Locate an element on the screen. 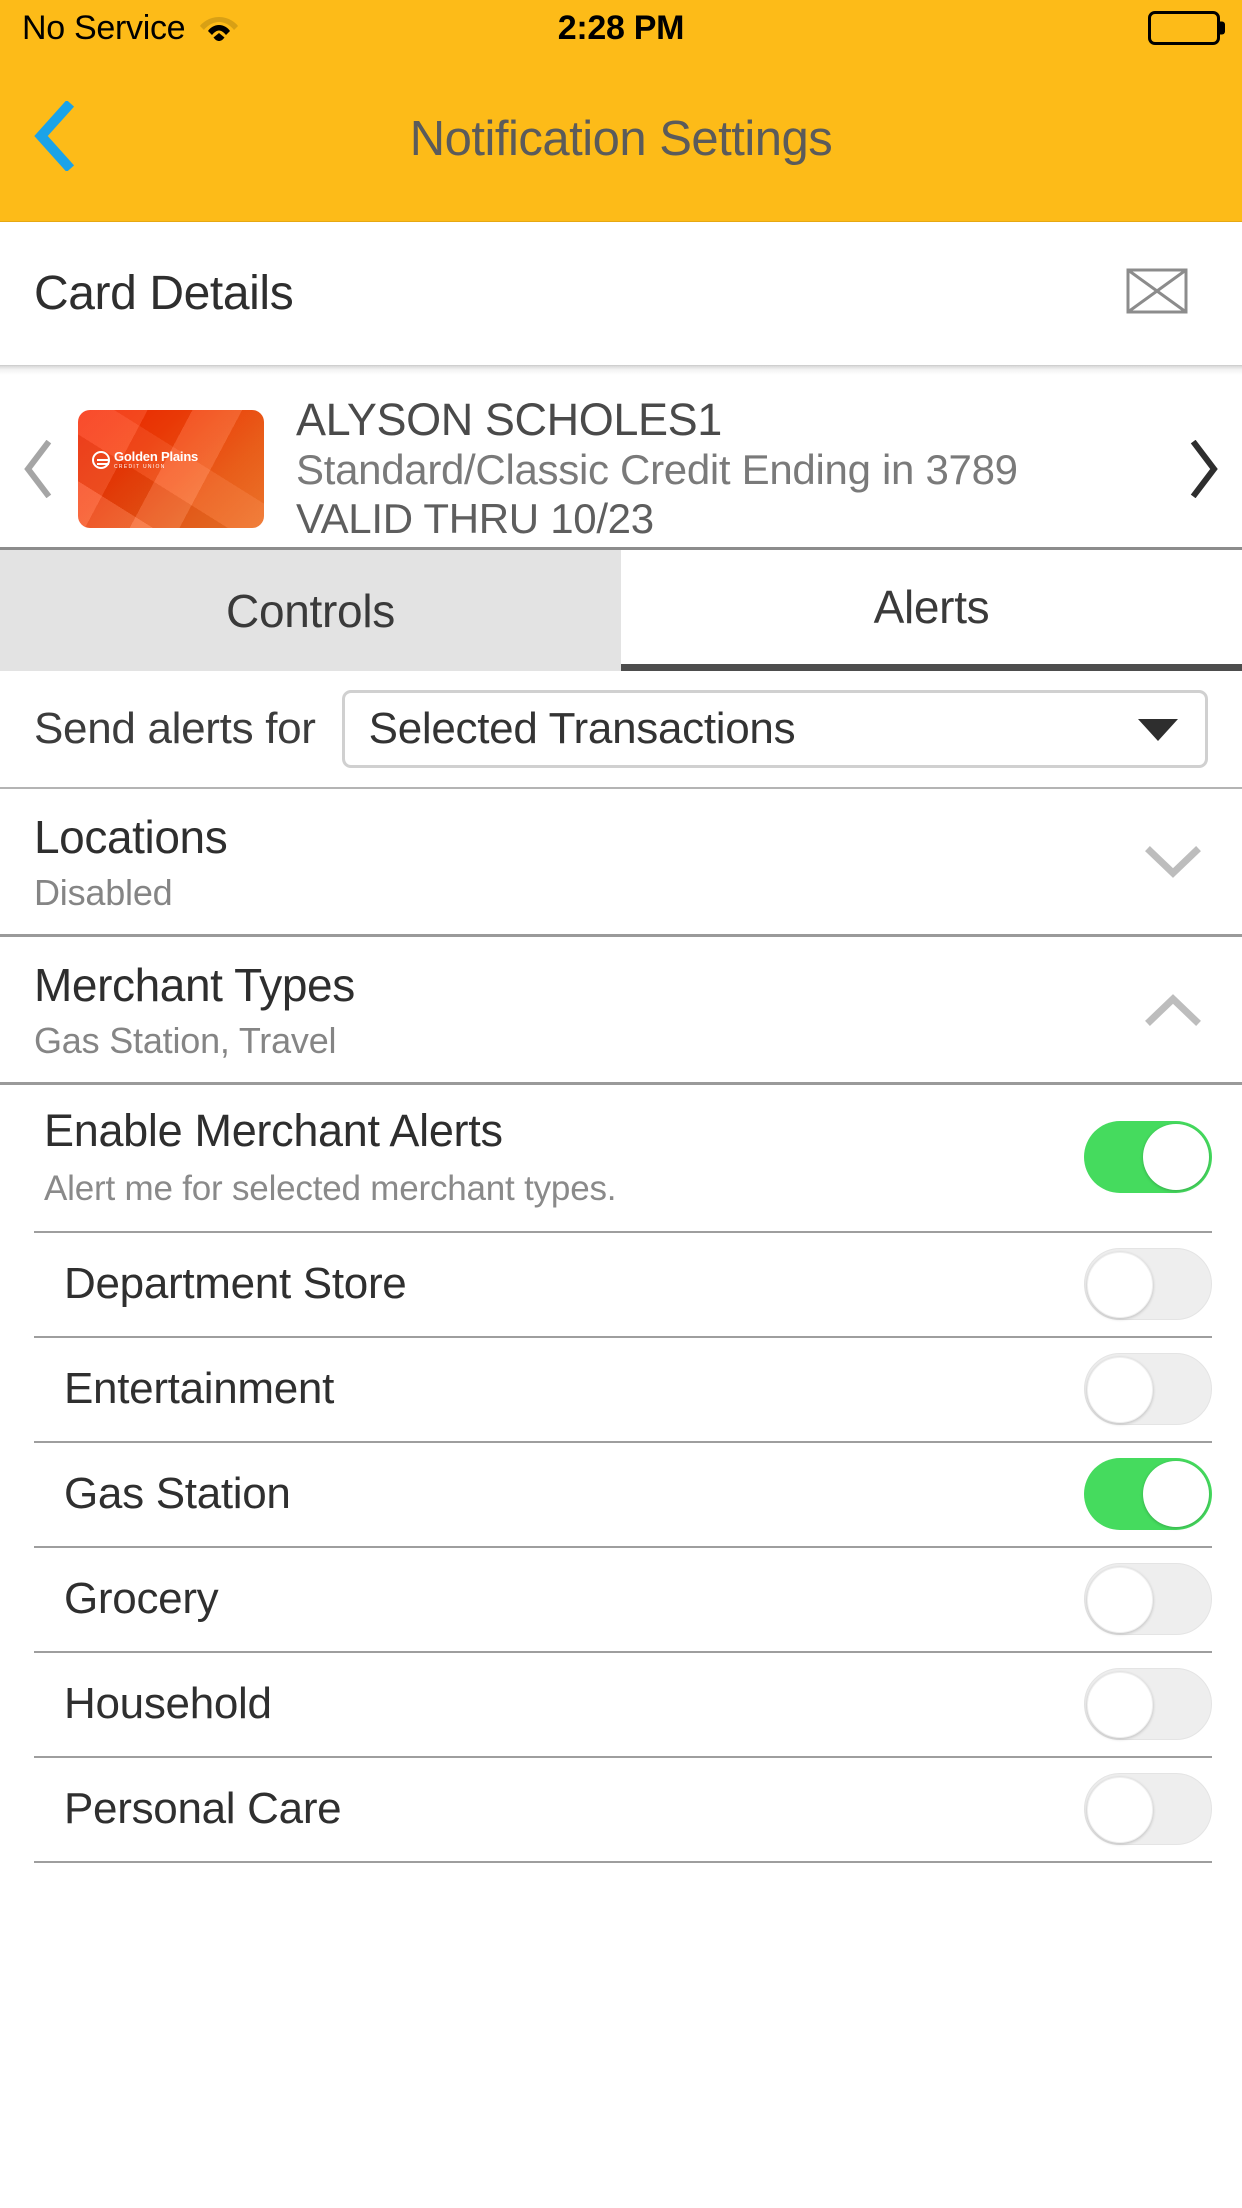  chevron-up-icon is located at coordinates (1173, 1010).